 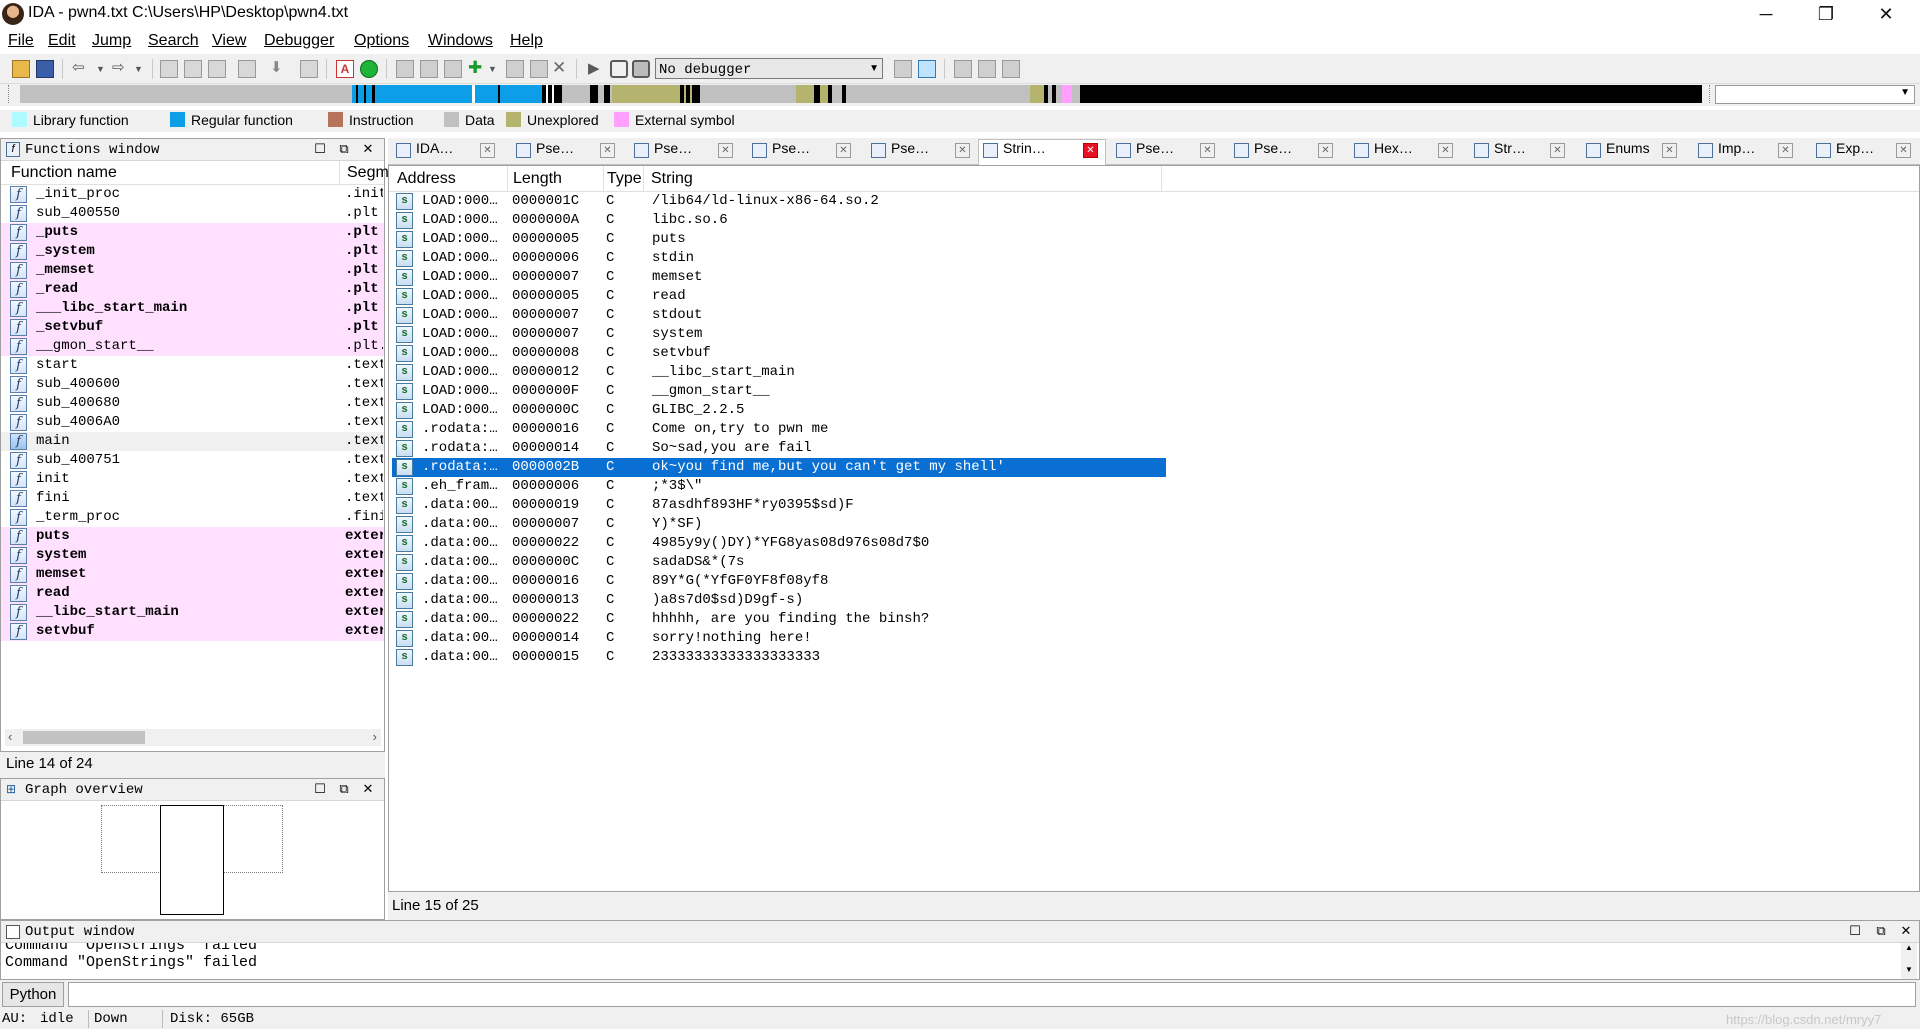 I want to click on pause-icon, so click(x=619, y=69).